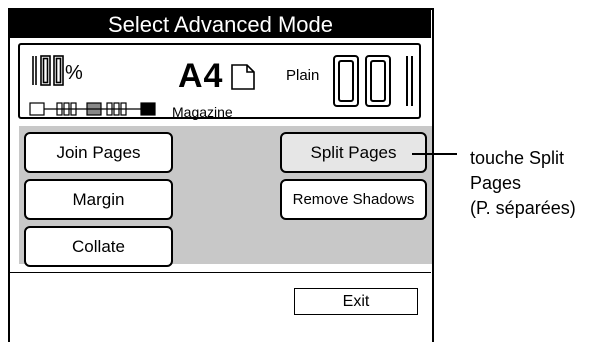 This screenshot has height=342, width=606. I want to click on callout-line, so click(434, 154).